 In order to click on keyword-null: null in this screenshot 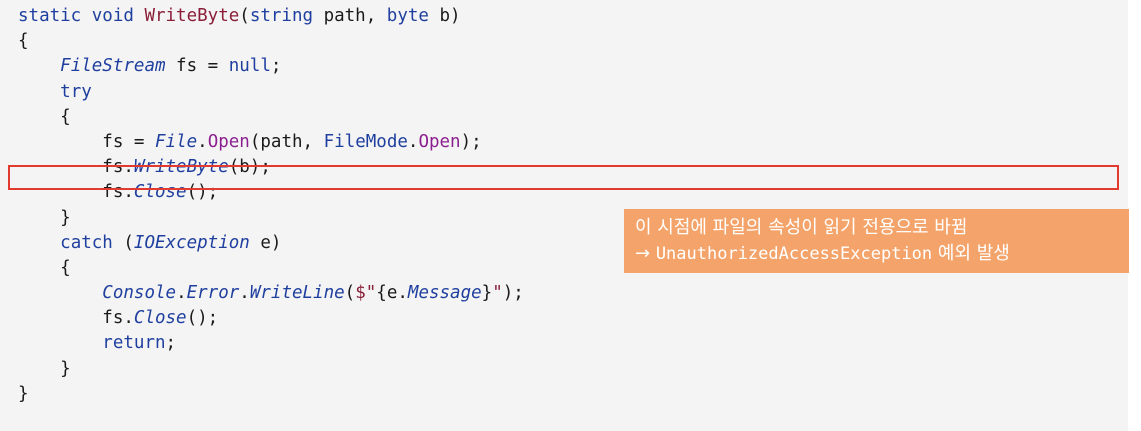, I will do `click(249, 66)`.